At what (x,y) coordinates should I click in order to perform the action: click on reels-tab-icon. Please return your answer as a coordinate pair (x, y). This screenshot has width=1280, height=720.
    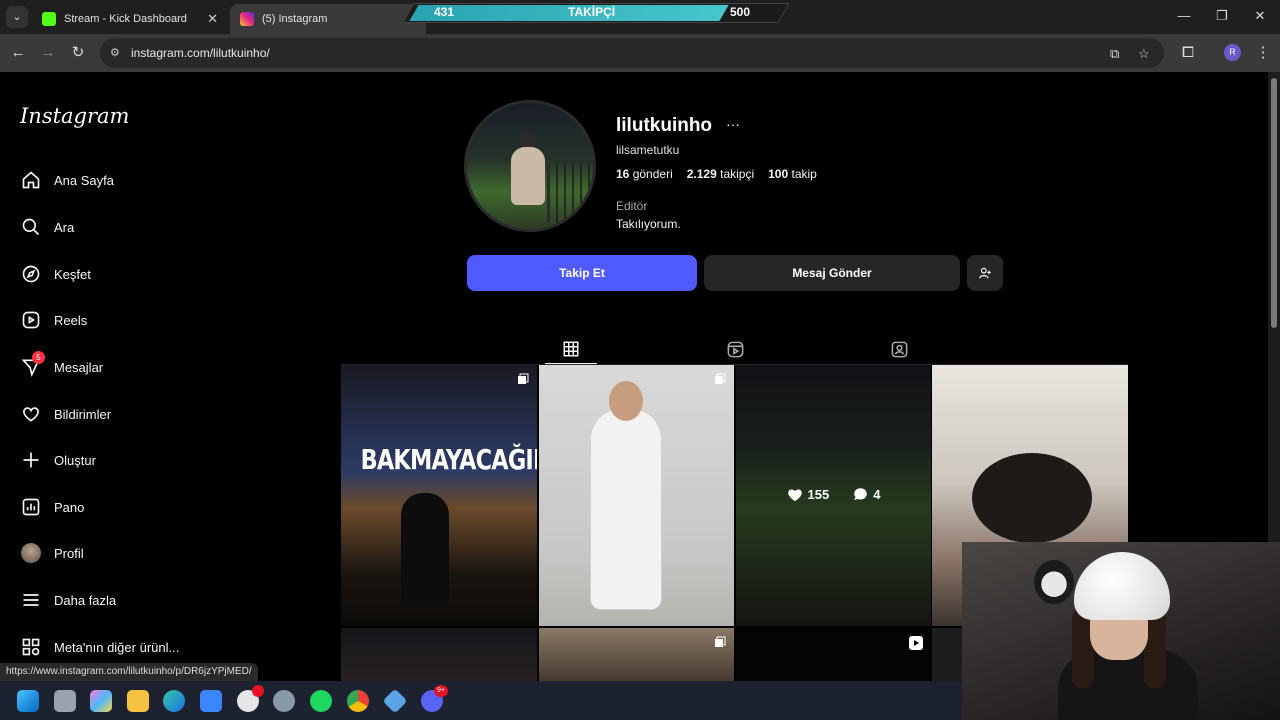
    Looking at the image, I should click on (735, 349).